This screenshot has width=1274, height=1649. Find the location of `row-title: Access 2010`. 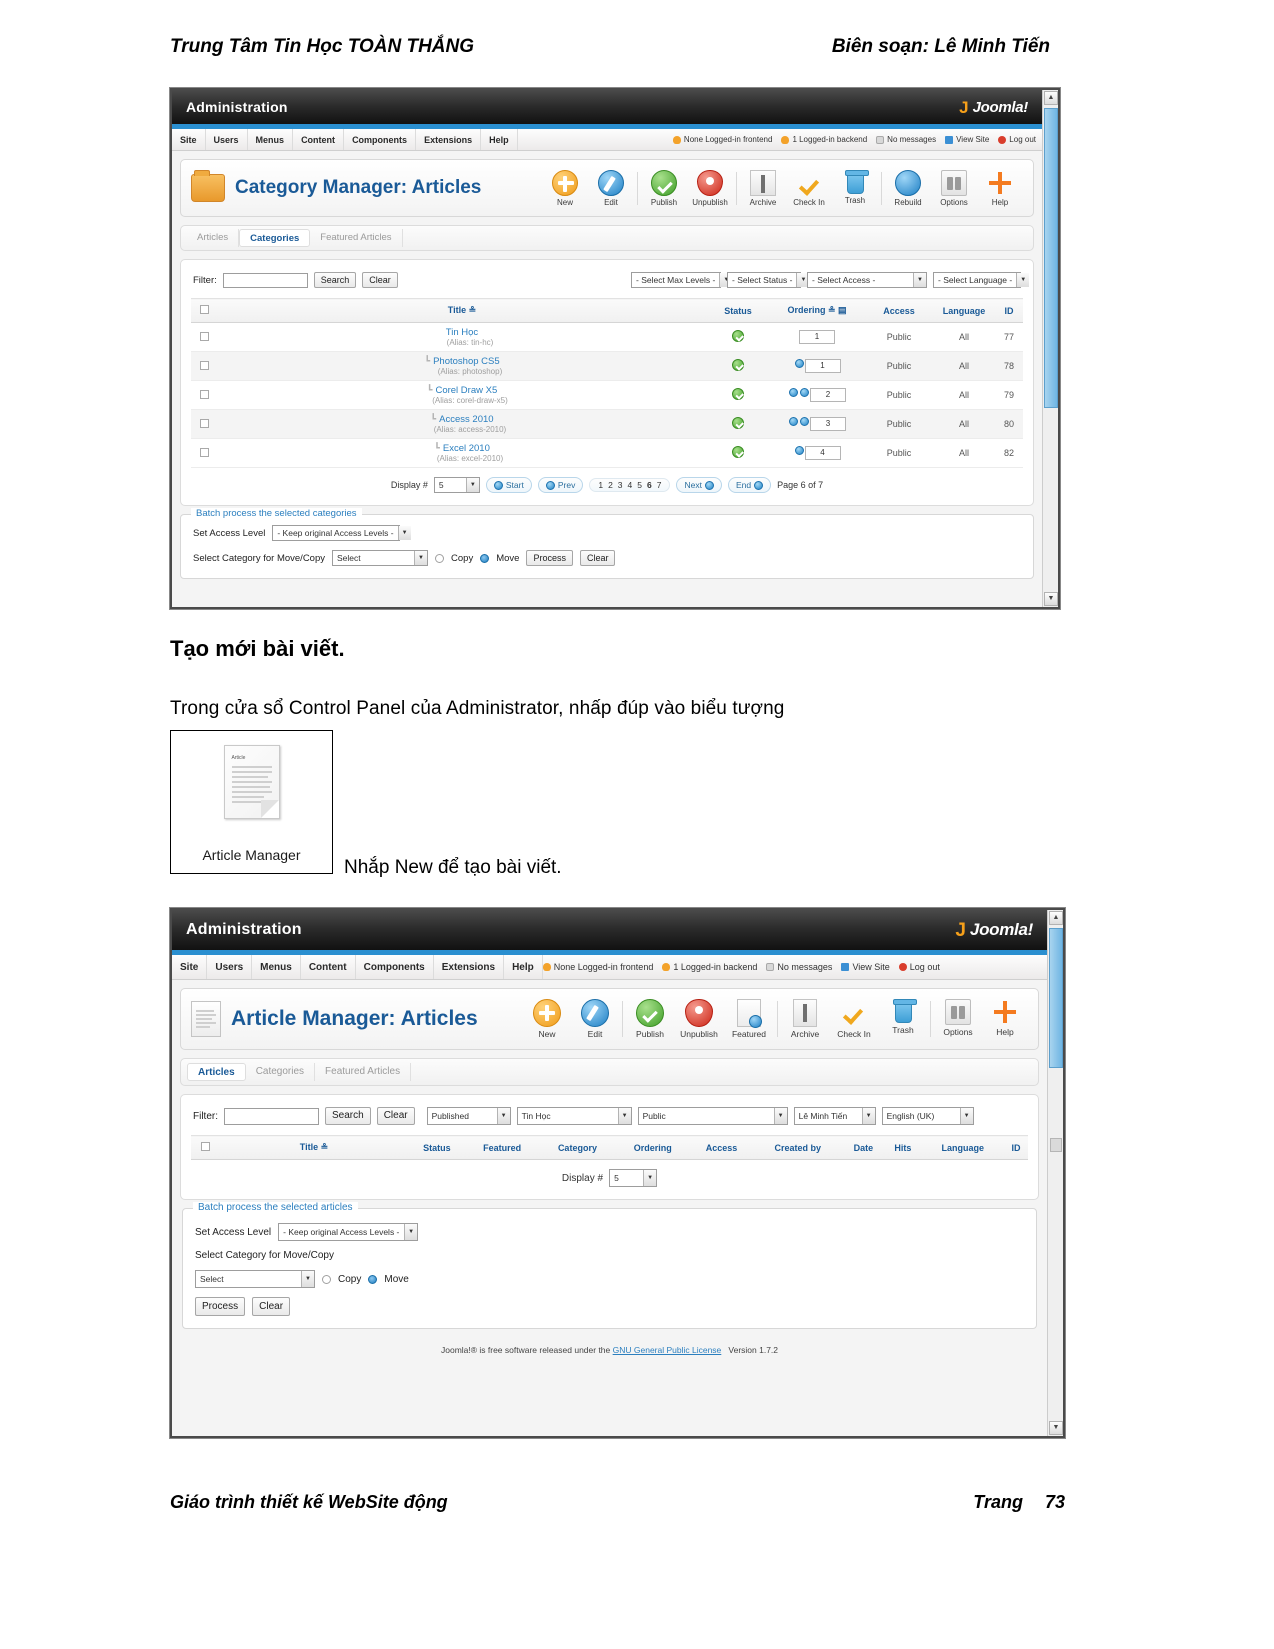

row-title: Access 2010 is located at coordinates (466, 419).